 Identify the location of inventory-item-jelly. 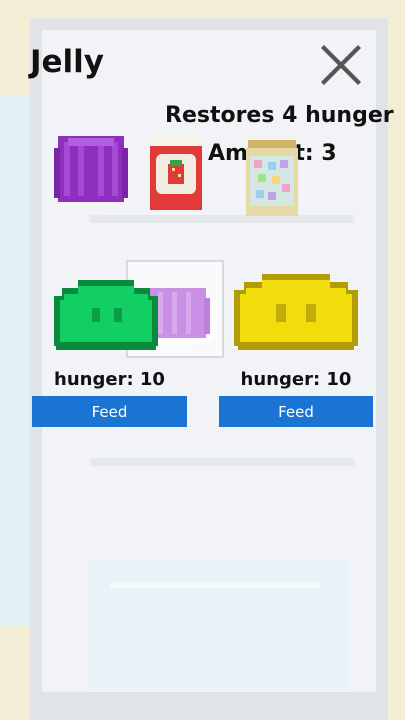
(91, 174).